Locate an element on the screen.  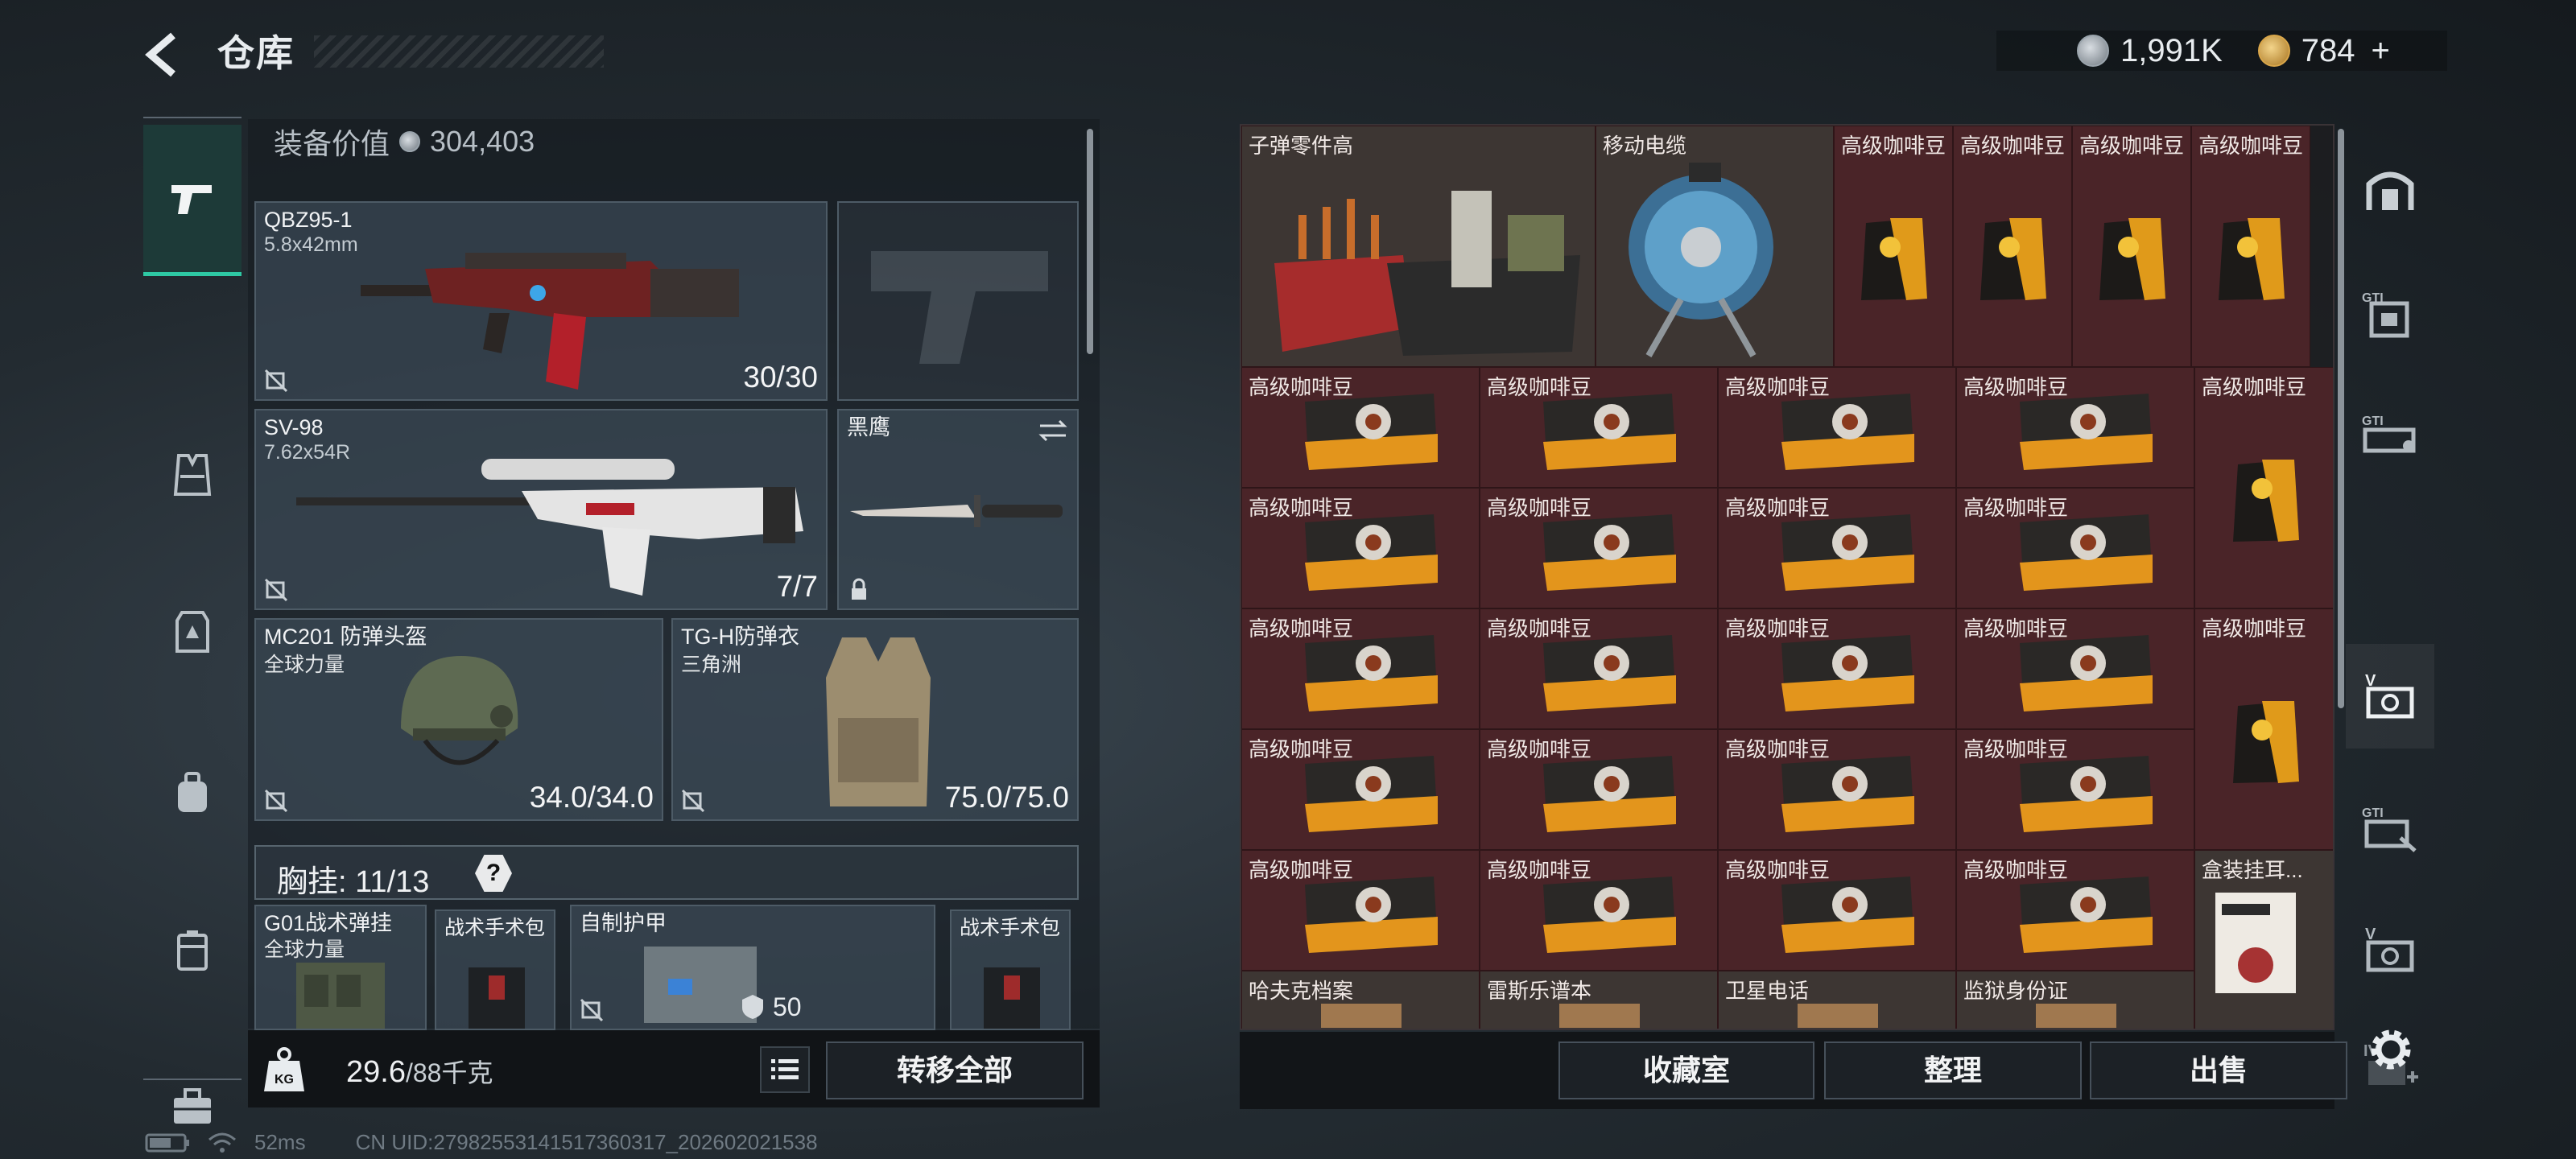
nav-weapons is located at coordinates (192, 200).